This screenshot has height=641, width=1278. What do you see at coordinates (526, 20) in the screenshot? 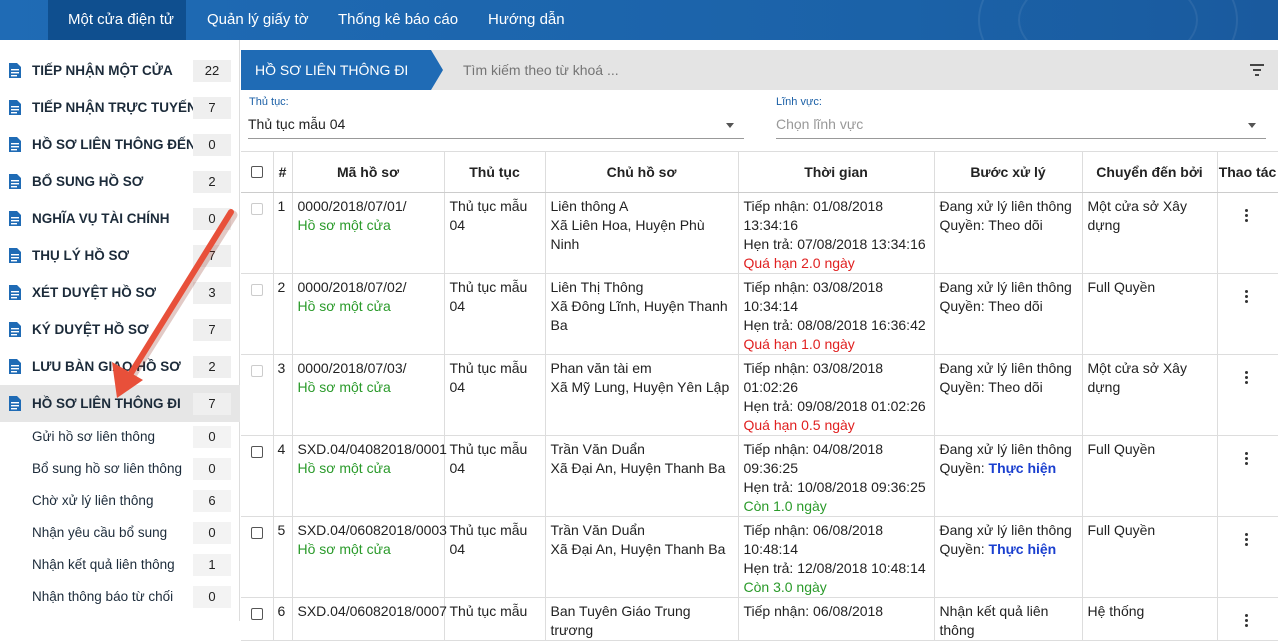
I see `nav-guide: Hướng dẫn` at bounding box center [526, 20].